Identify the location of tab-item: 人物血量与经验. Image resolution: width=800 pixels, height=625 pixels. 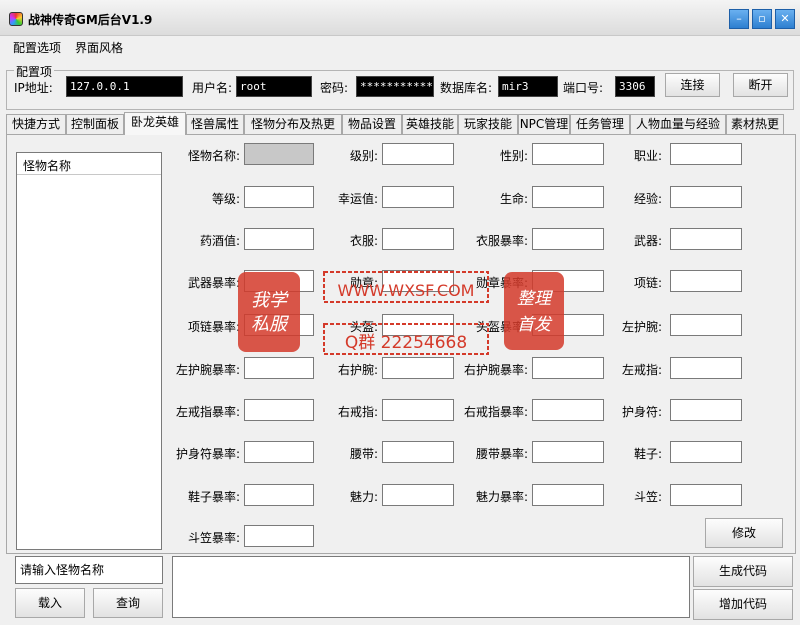
(678, 124).